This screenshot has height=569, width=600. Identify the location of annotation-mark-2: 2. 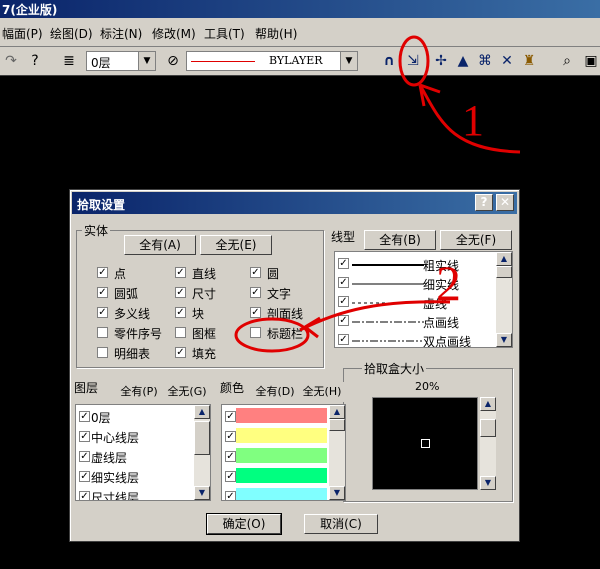
(448, 283).